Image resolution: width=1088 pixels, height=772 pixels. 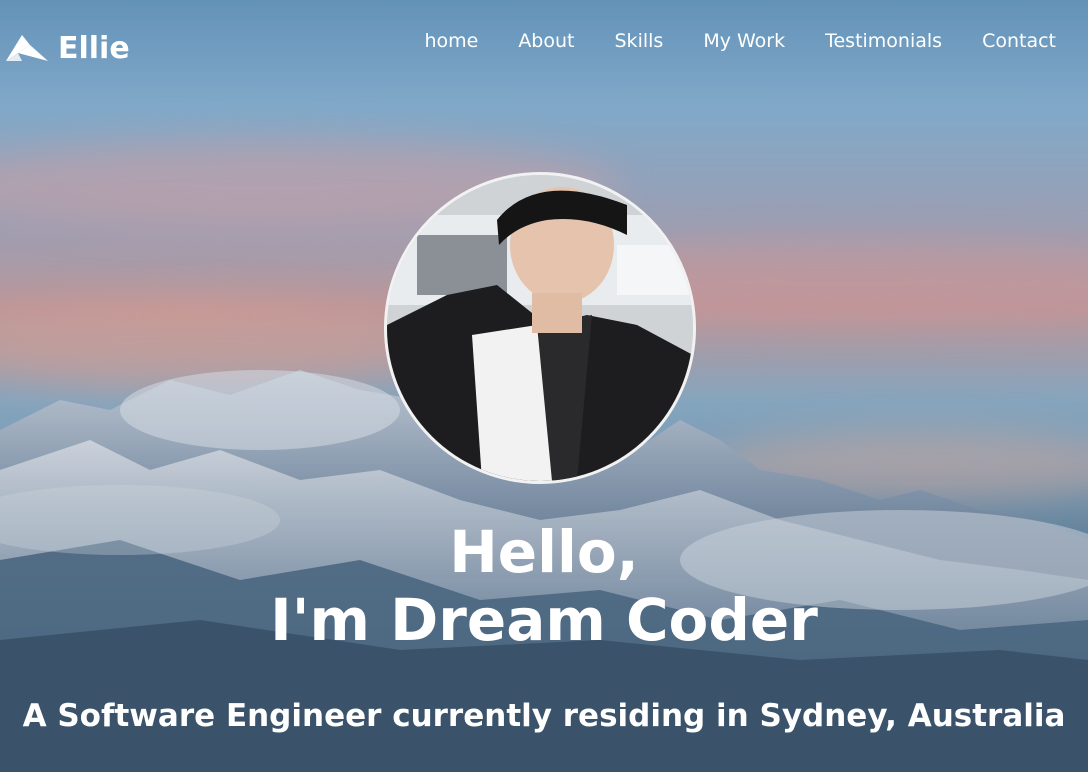 What do you see at coordinates (744, 41) in the screenshot?
I see `nav-link-my-work: My Work` at bounding box center [744, 41].